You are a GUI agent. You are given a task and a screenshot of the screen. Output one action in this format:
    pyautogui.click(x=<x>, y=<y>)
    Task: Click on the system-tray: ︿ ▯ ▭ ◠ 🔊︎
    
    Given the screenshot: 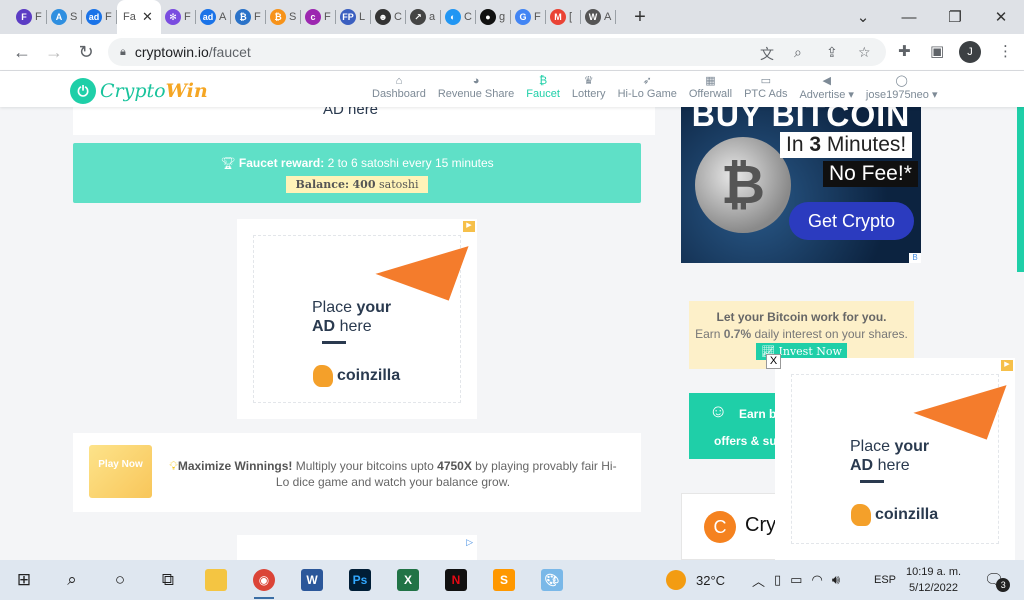 What is the action you would take?
    pyautogui.click(x=796, y=580)
    